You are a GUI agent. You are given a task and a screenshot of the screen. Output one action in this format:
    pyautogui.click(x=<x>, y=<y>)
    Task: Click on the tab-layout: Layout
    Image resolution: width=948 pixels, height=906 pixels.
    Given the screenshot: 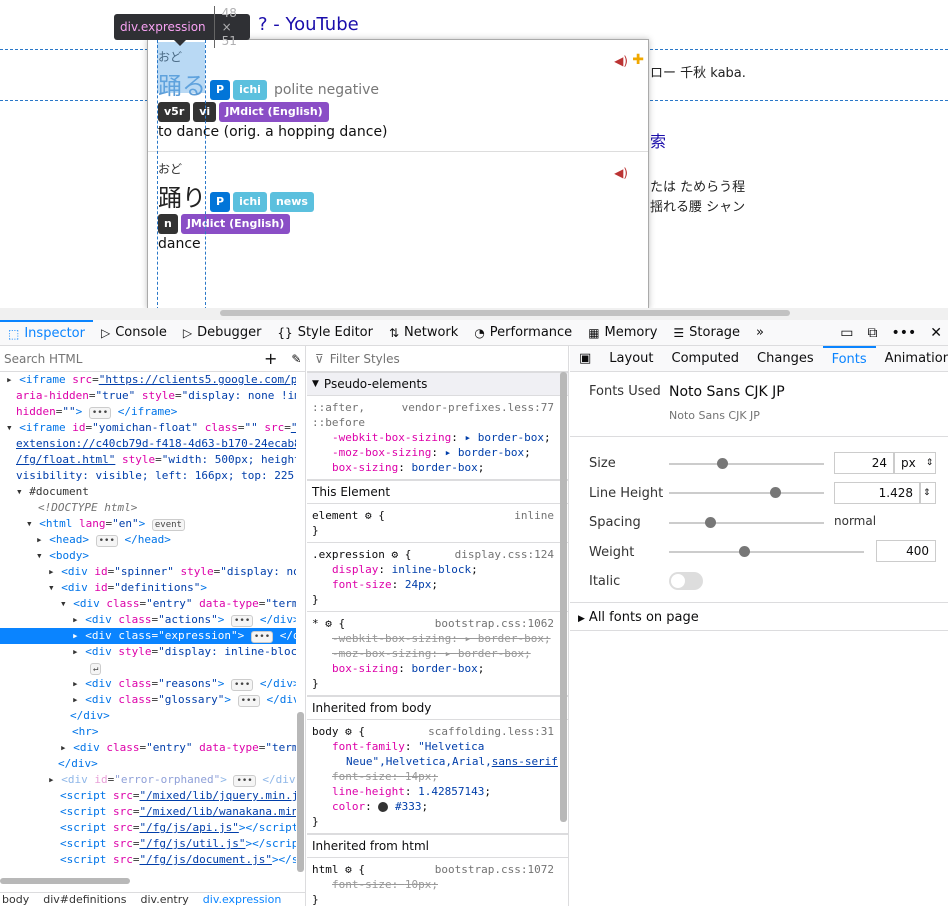 What is the action you would take?
    pyautogui.click(x=631, y=359)
    